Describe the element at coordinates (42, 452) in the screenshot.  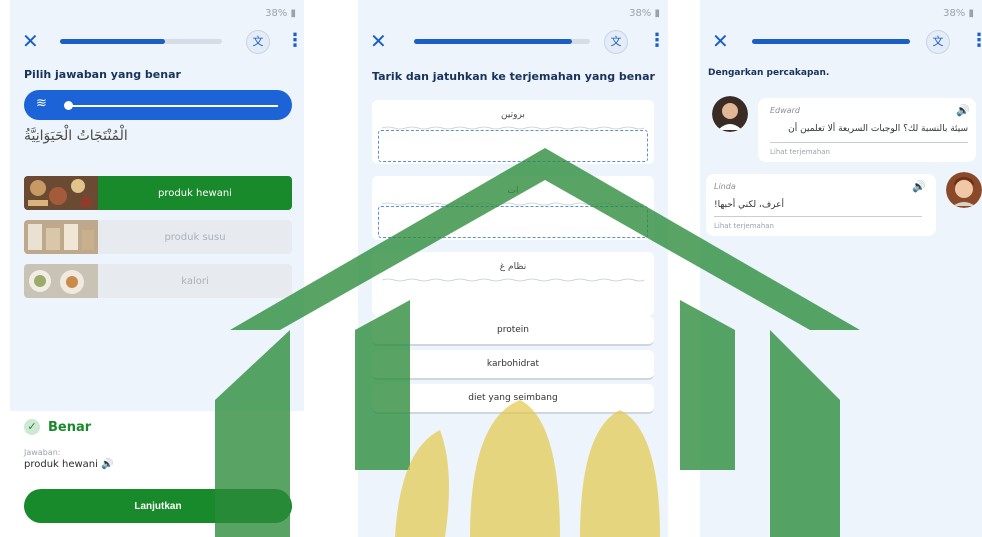
I see `answer-label: Jawaban:` at that location.